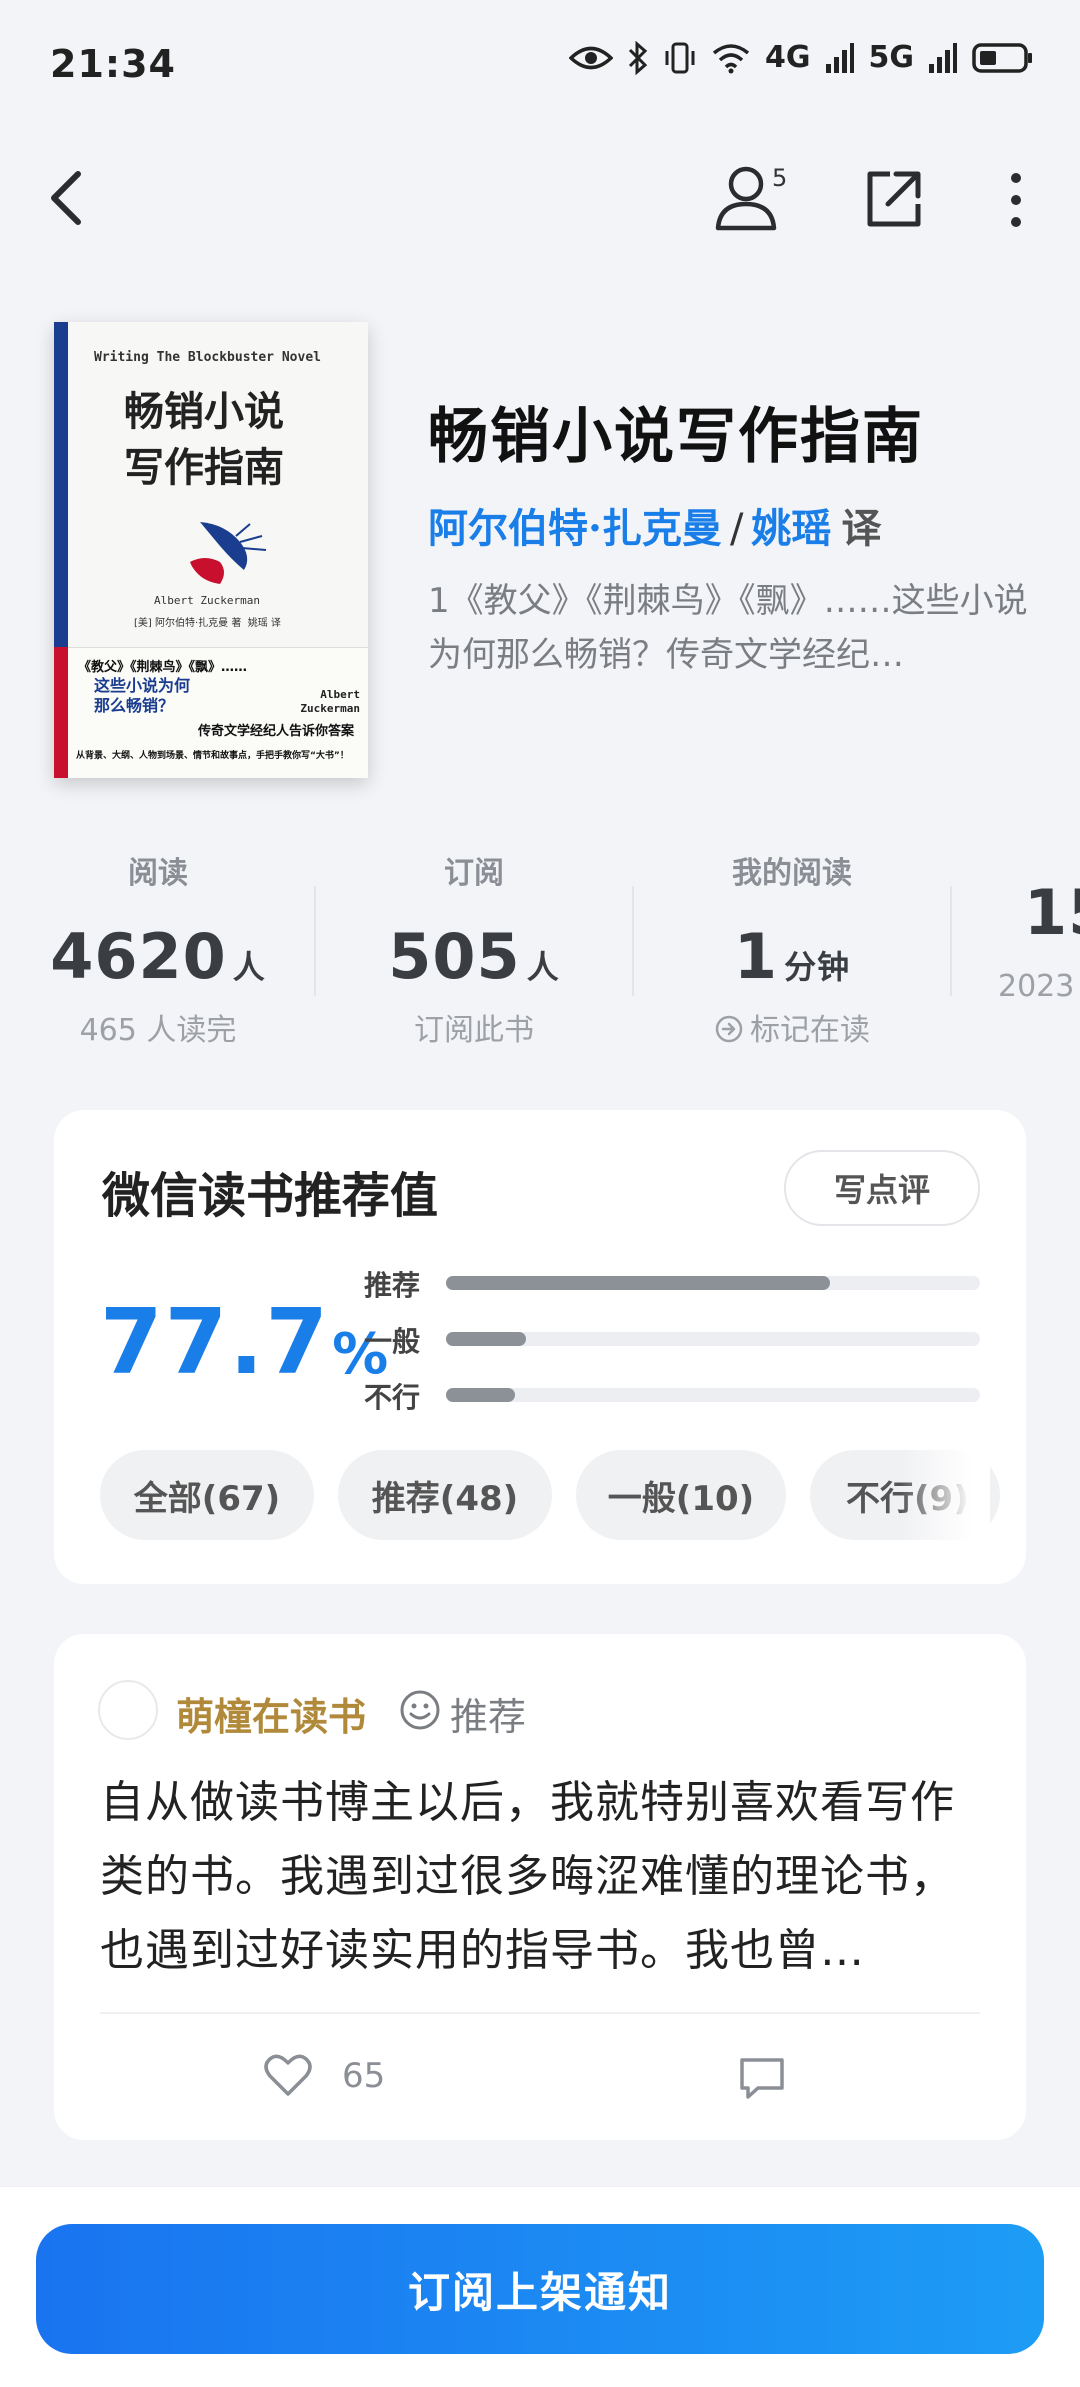  I want to click on stat-unit: 分钟, so click(817, 967).